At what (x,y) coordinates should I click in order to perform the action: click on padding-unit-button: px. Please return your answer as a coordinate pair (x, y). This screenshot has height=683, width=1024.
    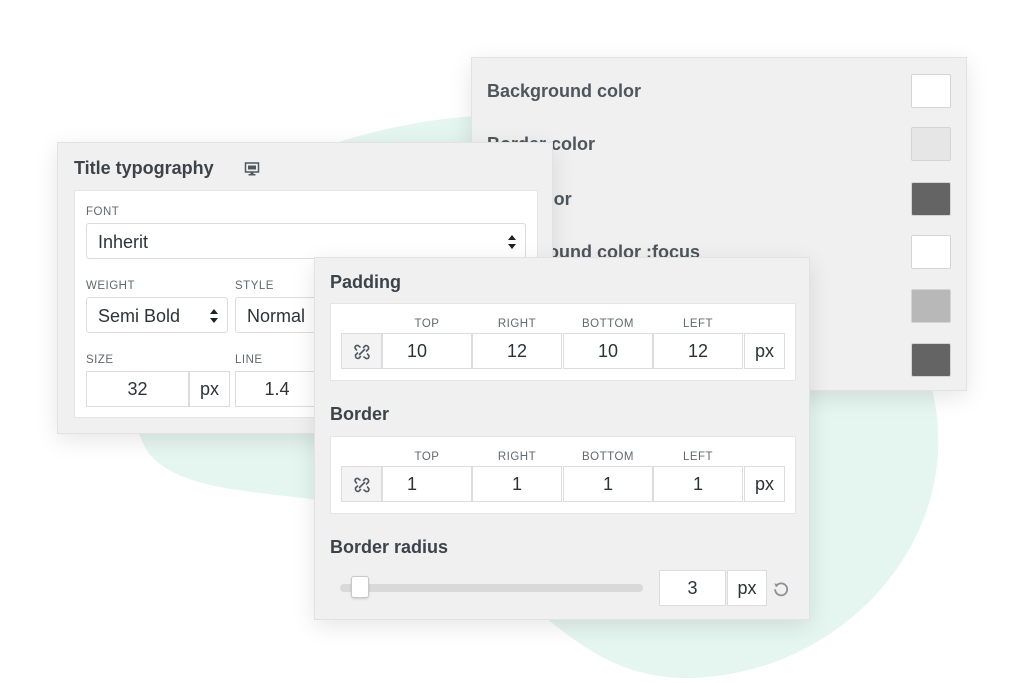
    Looking at the image, I should click on (764, 351).